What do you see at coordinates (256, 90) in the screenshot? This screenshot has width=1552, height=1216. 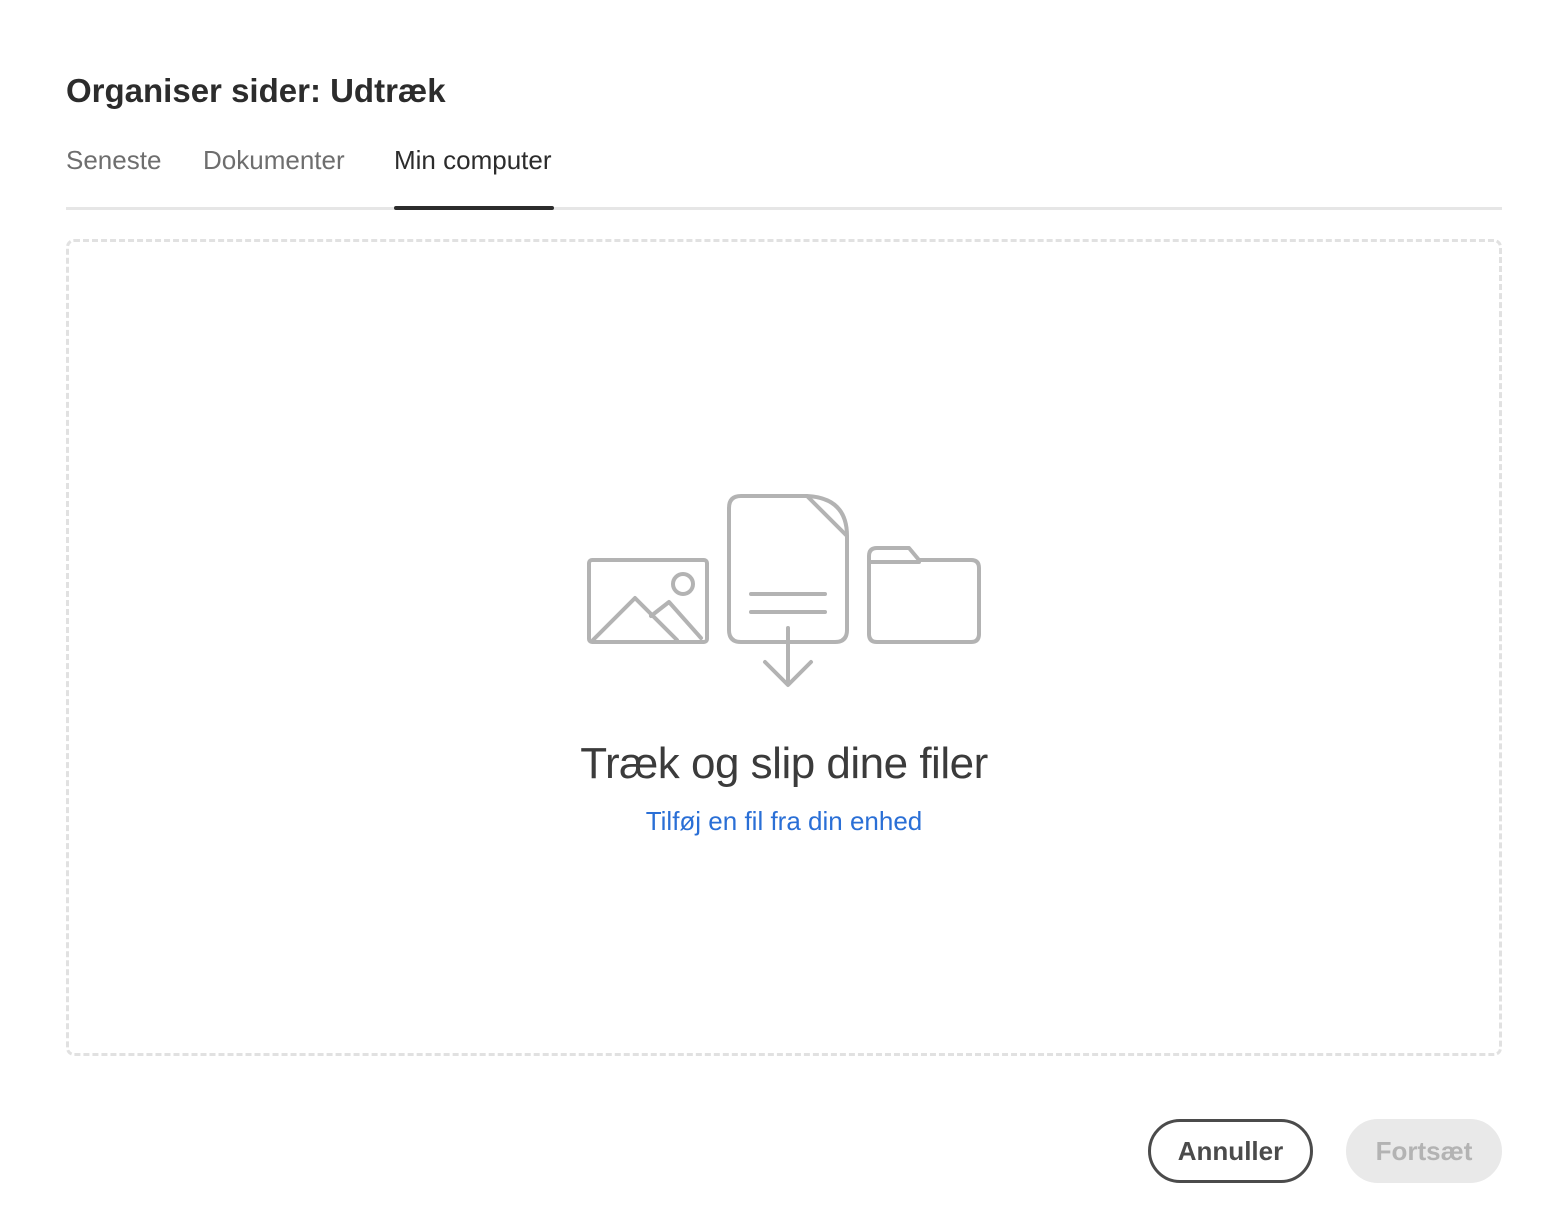 I see `dialog-title: Organiser sider: Udtræk` at bounding box center [256, 90].